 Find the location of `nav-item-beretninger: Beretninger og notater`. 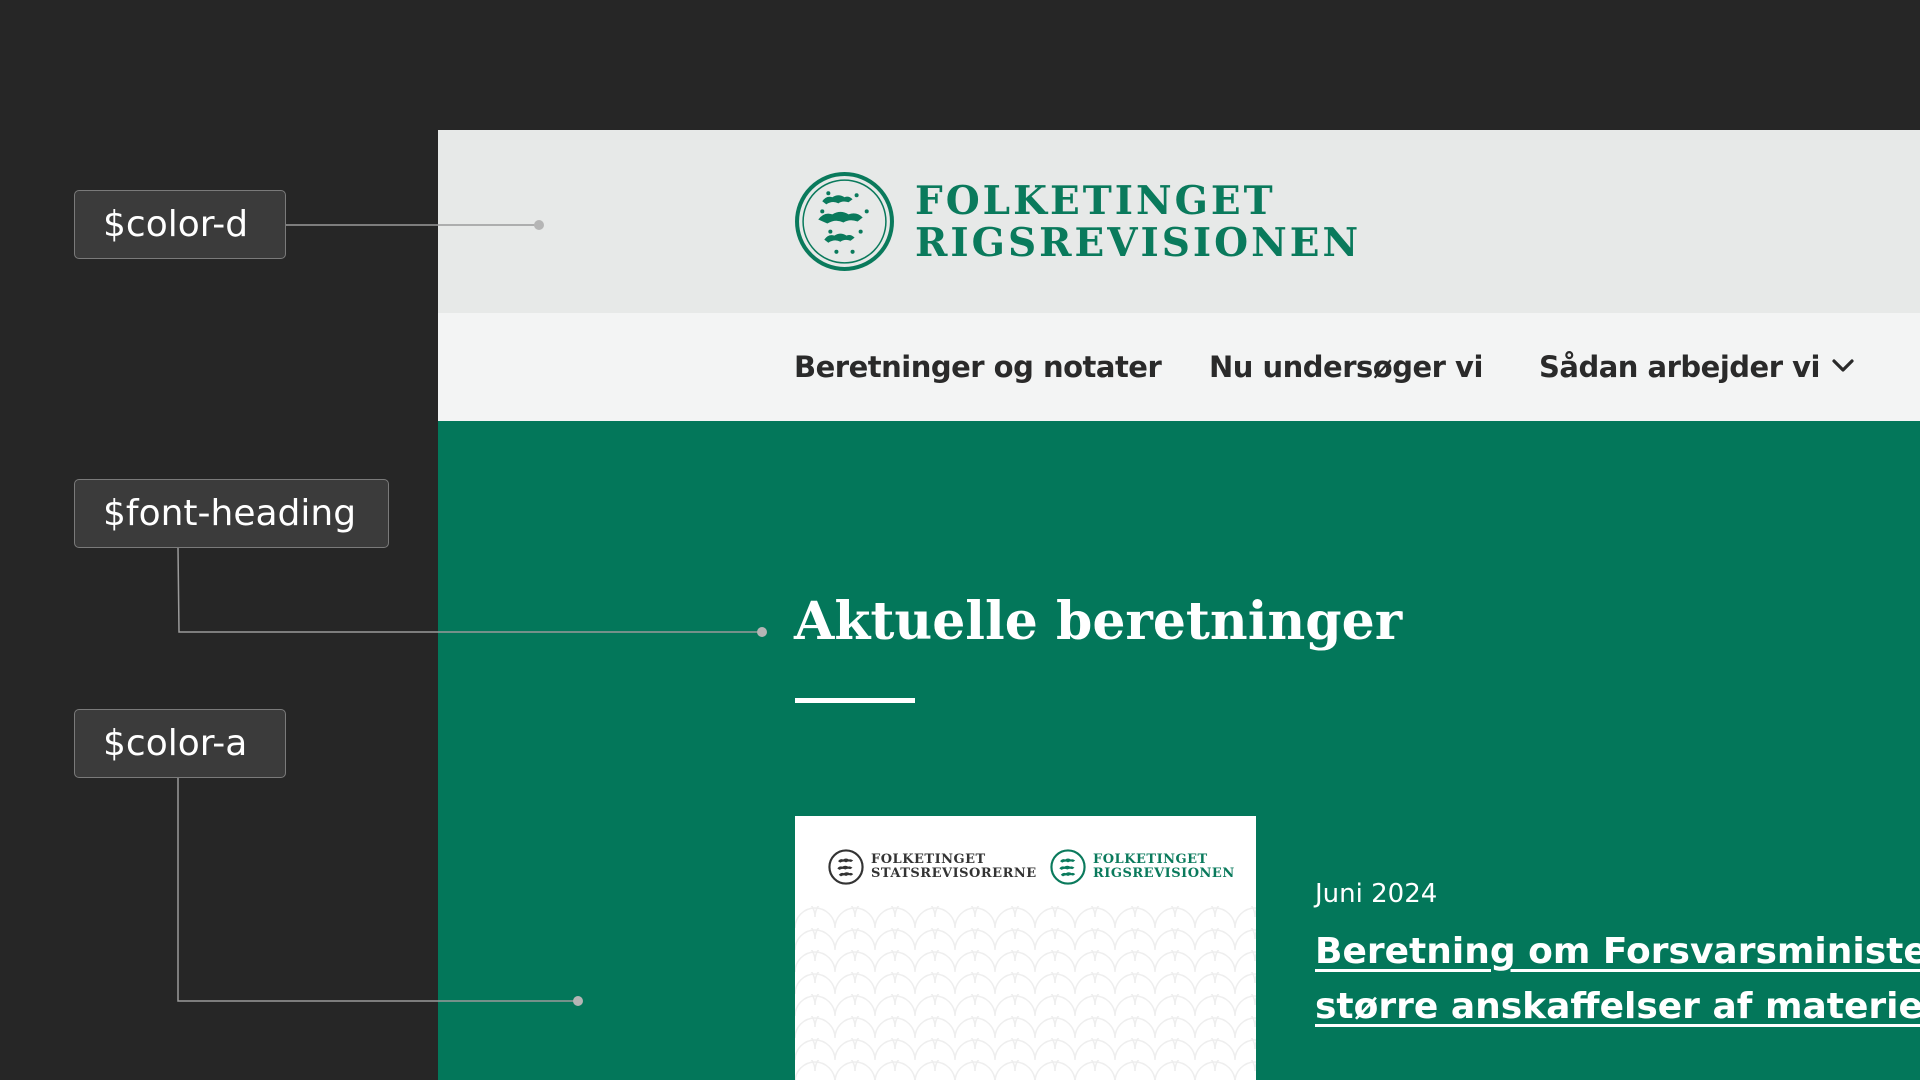

nav-item-beretninger: Beretninger og notater is located at coordinates (978, 367).